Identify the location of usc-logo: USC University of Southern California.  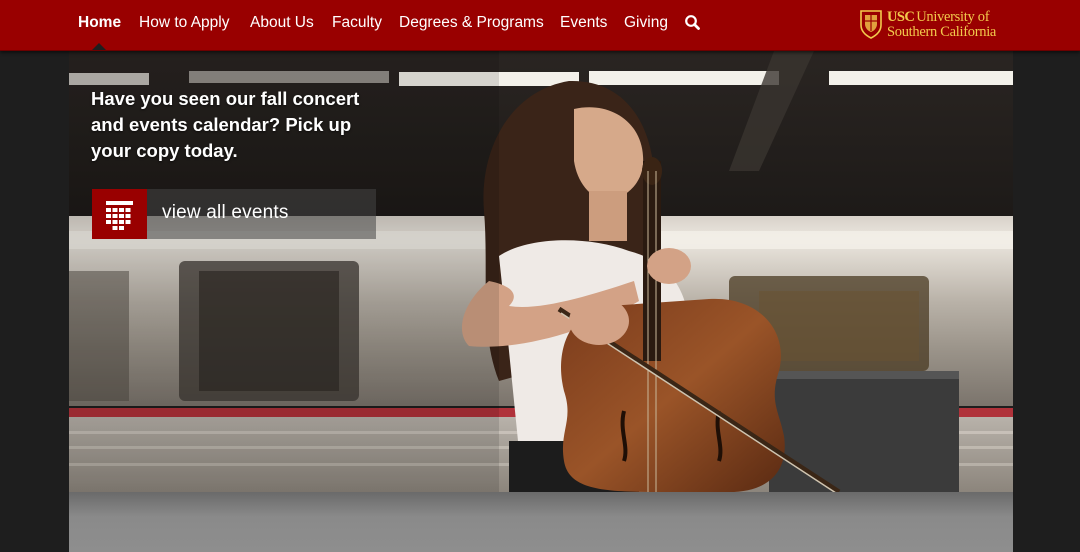
(934, 25).